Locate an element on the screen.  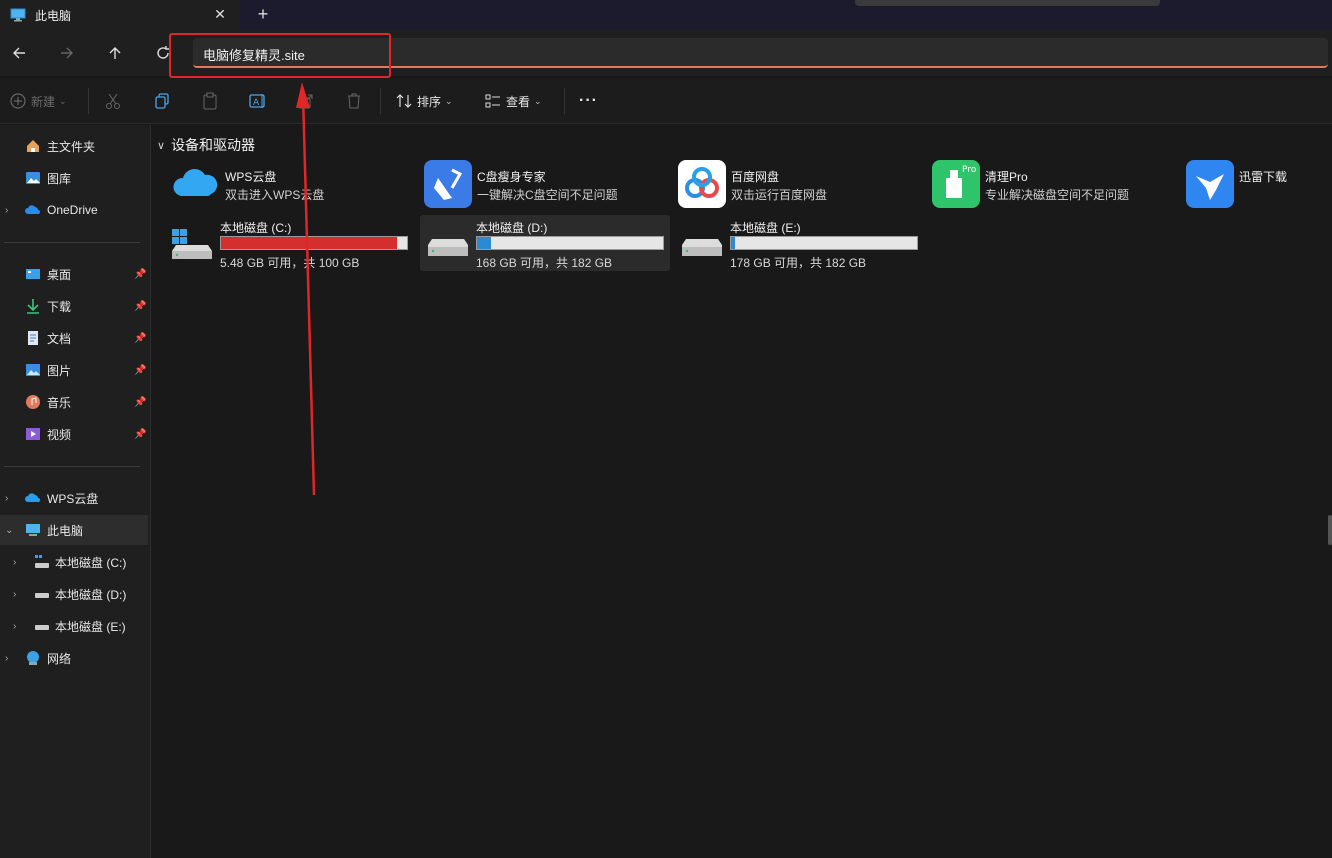
drive-usage-fill is located at coordinates (733, 243).